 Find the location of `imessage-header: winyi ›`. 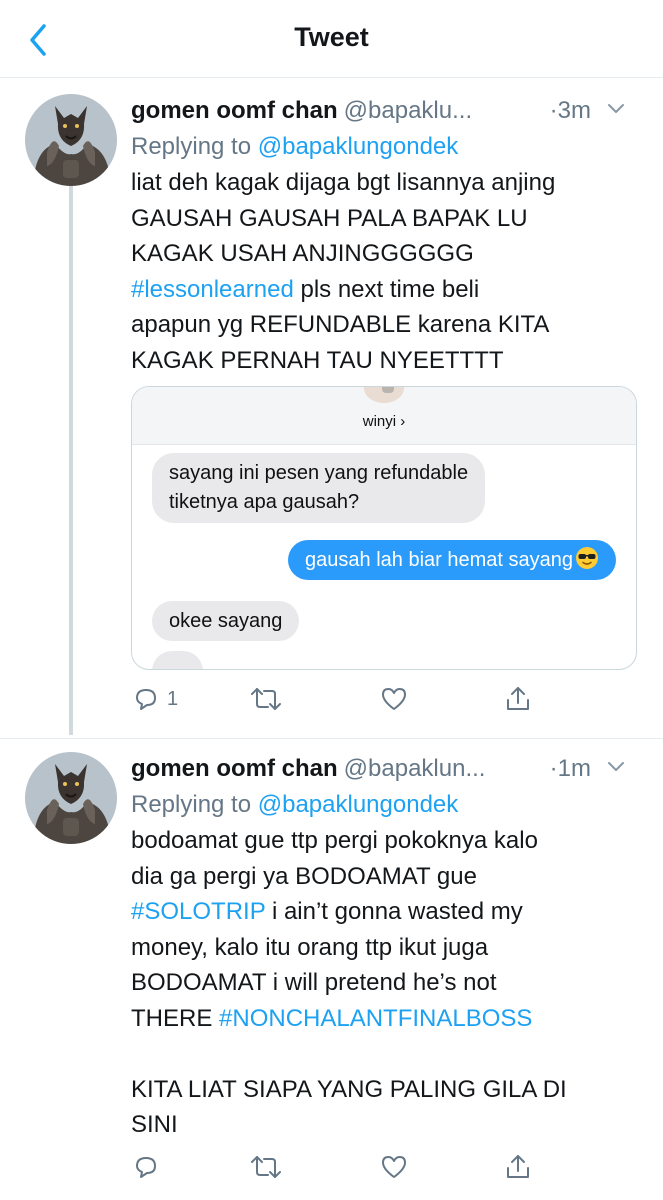

imessage-header: winyi › is located at coordinates (384, 416).